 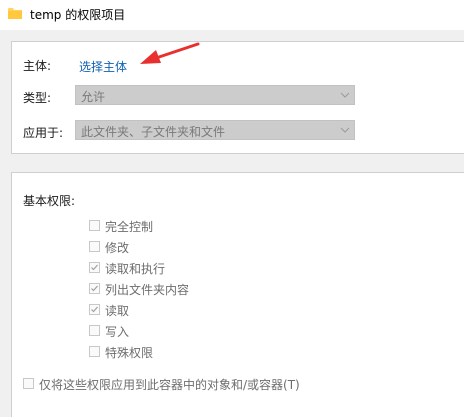 What do you see at coordinates (49, 201) in the screenshot?
I see `basic-permissions-label: 基本权限:` at bounding box center [49, 201].